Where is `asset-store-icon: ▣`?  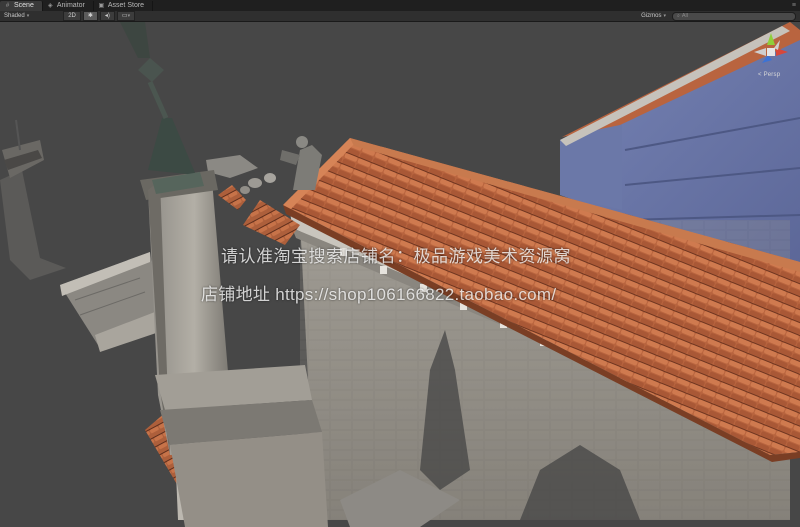 asset-store-icon: ▣ is located at coordinates (101, 6).